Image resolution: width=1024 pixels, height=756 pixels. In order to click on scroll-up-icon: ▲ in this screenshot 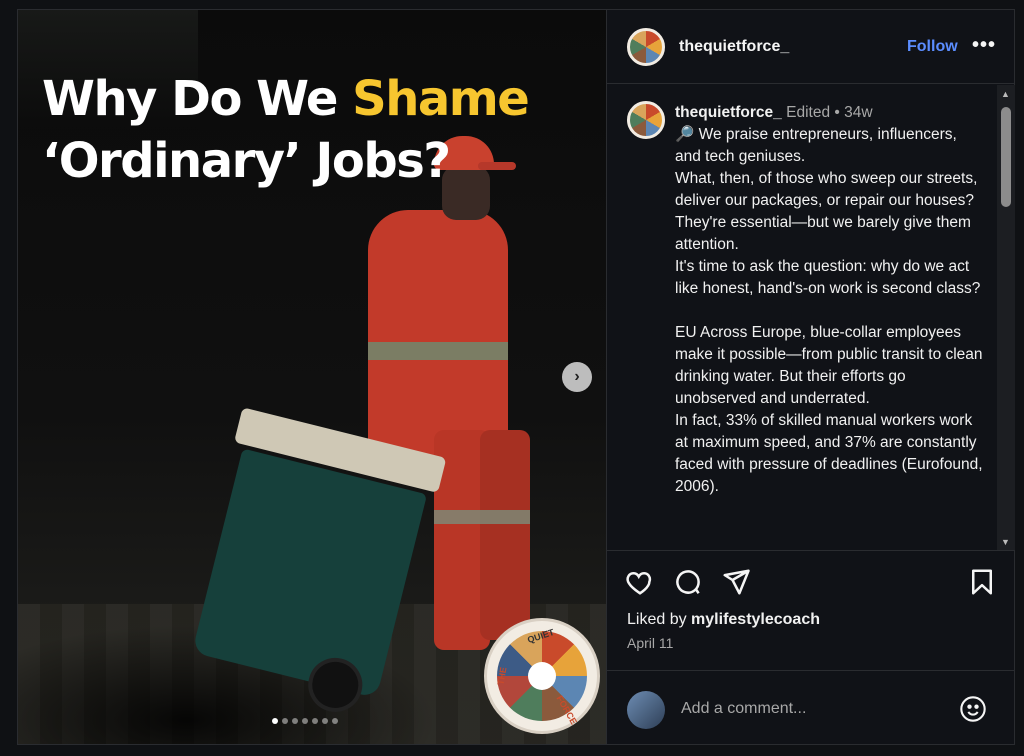, I will do `click(1005, 94)`.